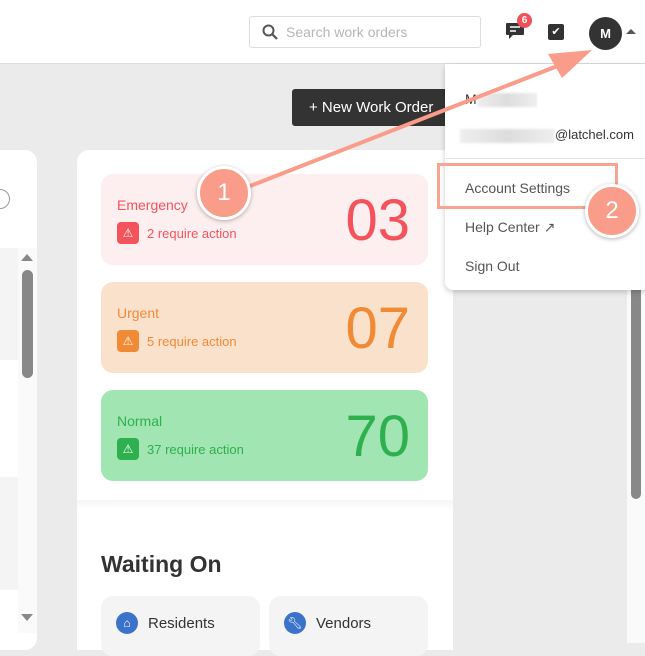 The image size is (645, 656). What do you see at coordinates (612, 211) in the screenshot?
I see `step-marker-2: 2` at bounding box center [612, 211].